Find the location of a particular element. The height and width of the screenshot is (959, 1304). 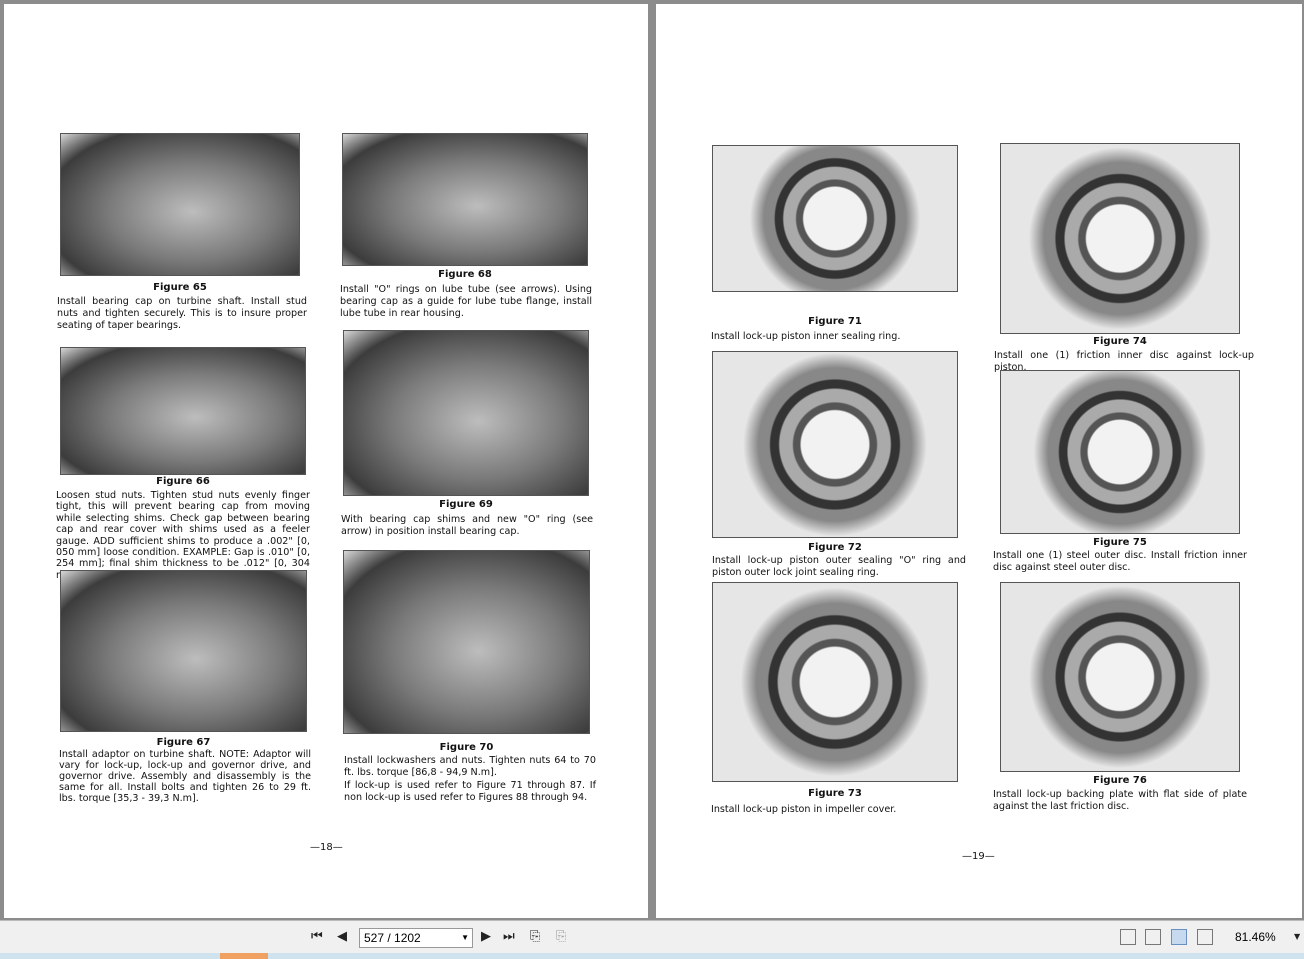

continuous-icon is located at coordinates (1153, 937).